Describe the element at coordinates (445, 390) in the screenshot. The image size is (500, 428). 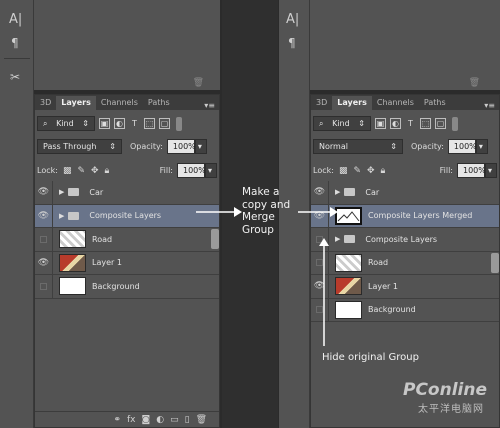
I see `watermark-logo: PConline` at that location.